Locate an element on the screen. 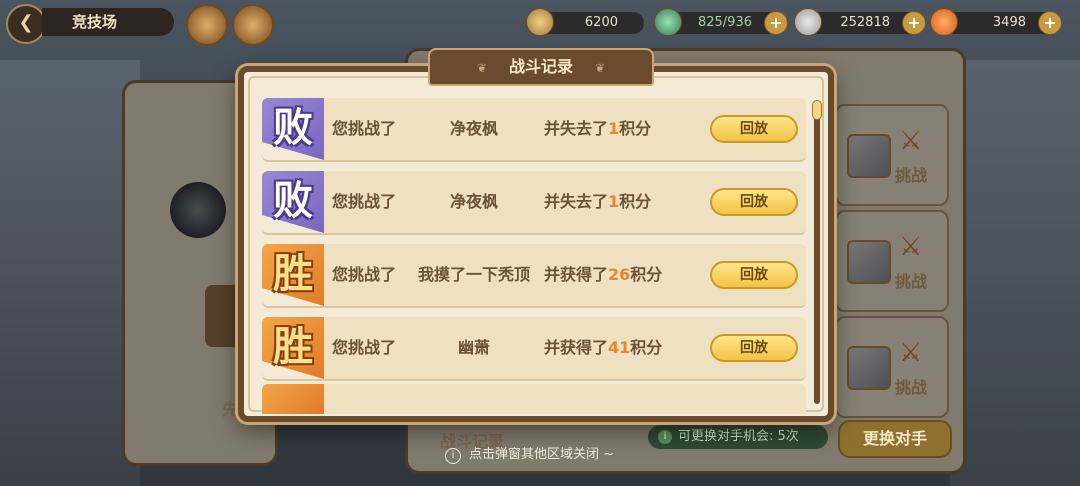 The height and width of the screenshot is (486, 1080). back-button: ❮ is located at coordinates (26, 24).